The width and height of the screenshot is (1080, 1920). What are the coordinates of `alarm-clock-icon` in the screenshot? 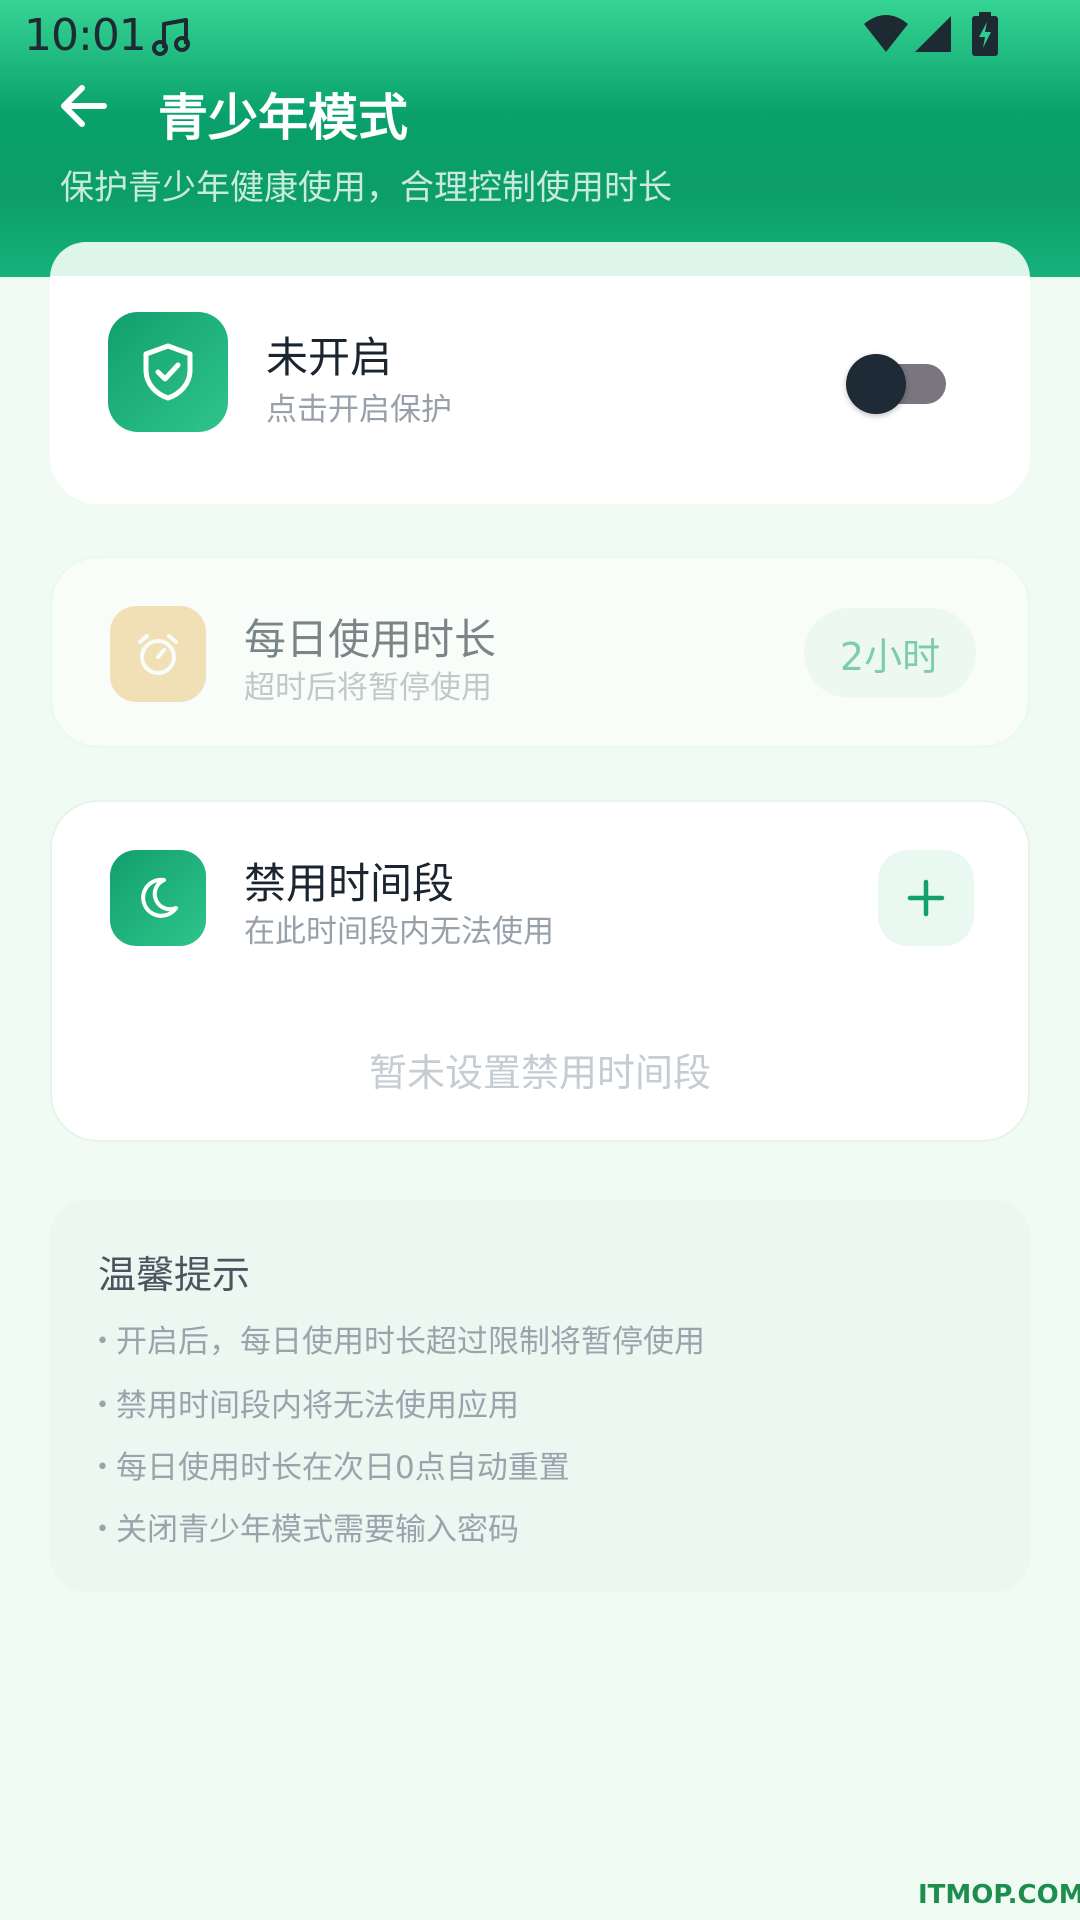 It's located at (158, 654).